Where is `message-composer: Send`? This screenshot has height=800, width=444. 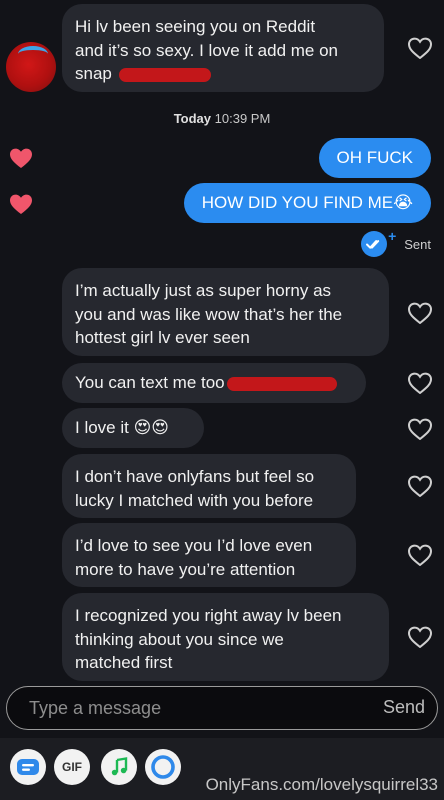 message-composer: Send is located at coordinates (222, 708).